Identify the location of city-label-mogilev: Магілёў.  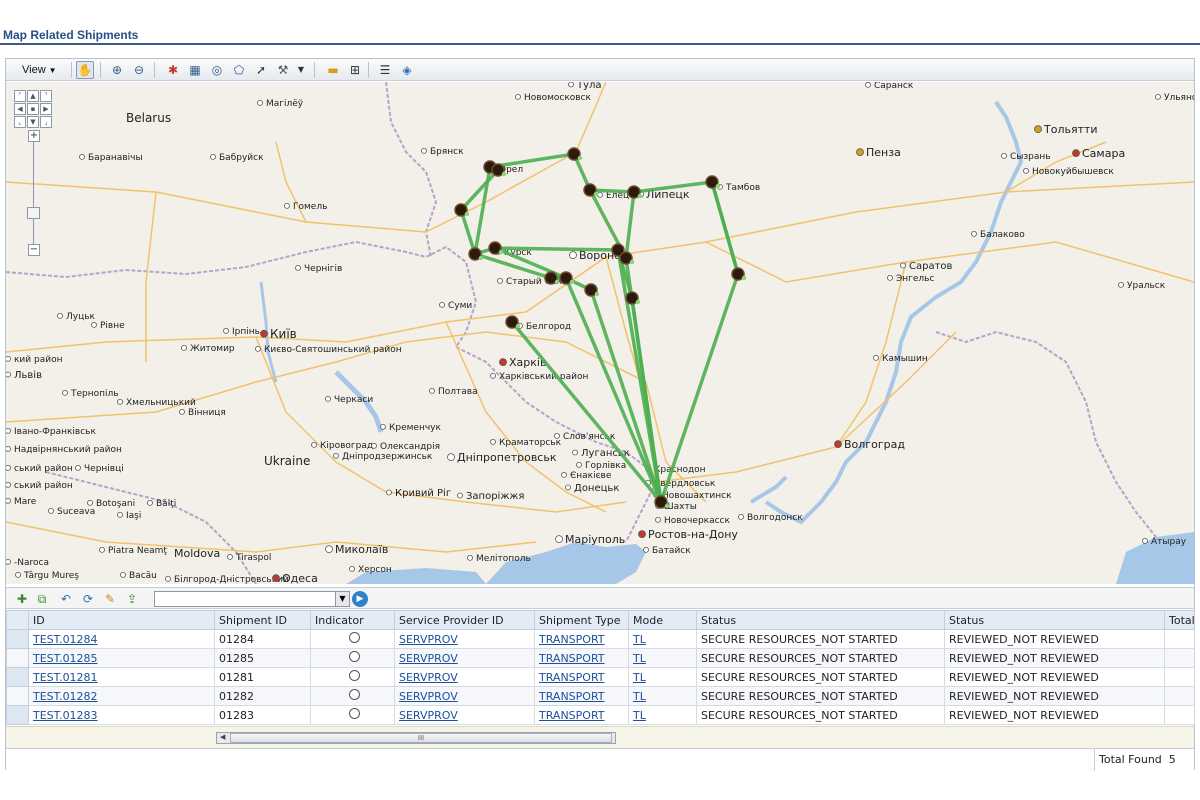
(285, 104).